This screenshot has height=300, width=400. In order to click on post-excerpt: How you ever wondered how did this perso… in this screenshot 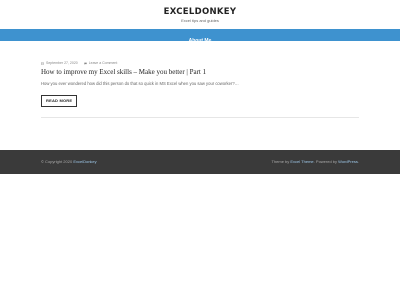, I will do `click(140, 83)`.